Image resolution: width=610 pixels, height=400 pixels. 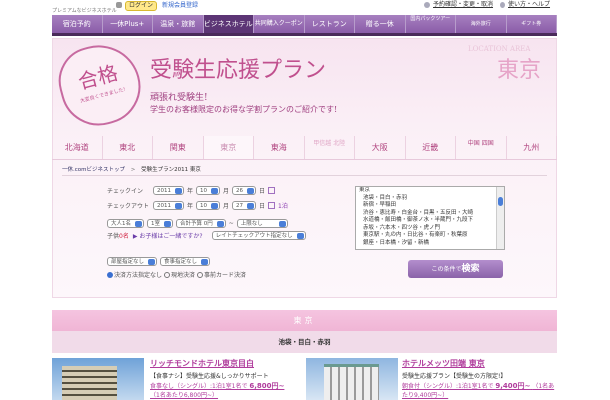 I want to click on hotel-plan: 【食事ナシ】受験生応援&しっかりサポート, so click(x=209, y=376).